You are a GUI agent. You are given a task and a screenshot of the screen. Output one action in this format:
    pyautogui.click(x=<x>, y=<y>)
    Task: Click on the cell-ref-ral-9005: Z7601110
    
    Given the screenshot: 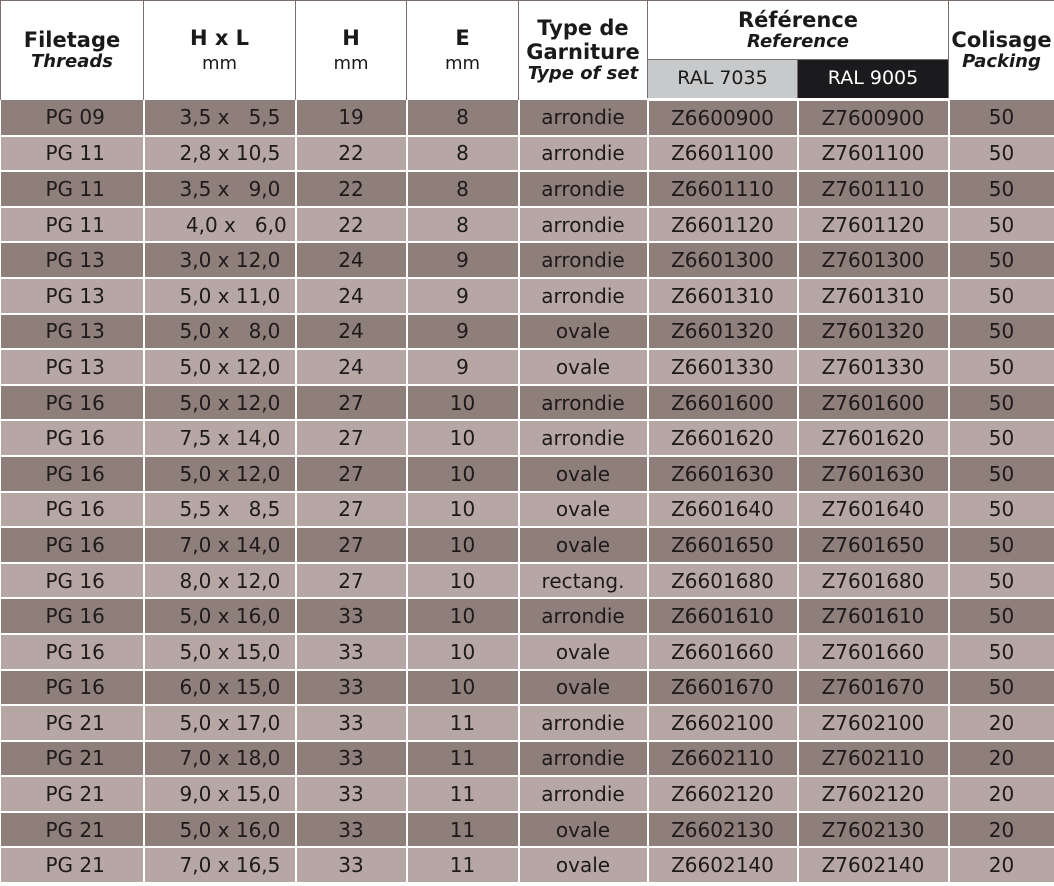 What is the action you would take?
    pyautogui.click(x=873, y=189)
    